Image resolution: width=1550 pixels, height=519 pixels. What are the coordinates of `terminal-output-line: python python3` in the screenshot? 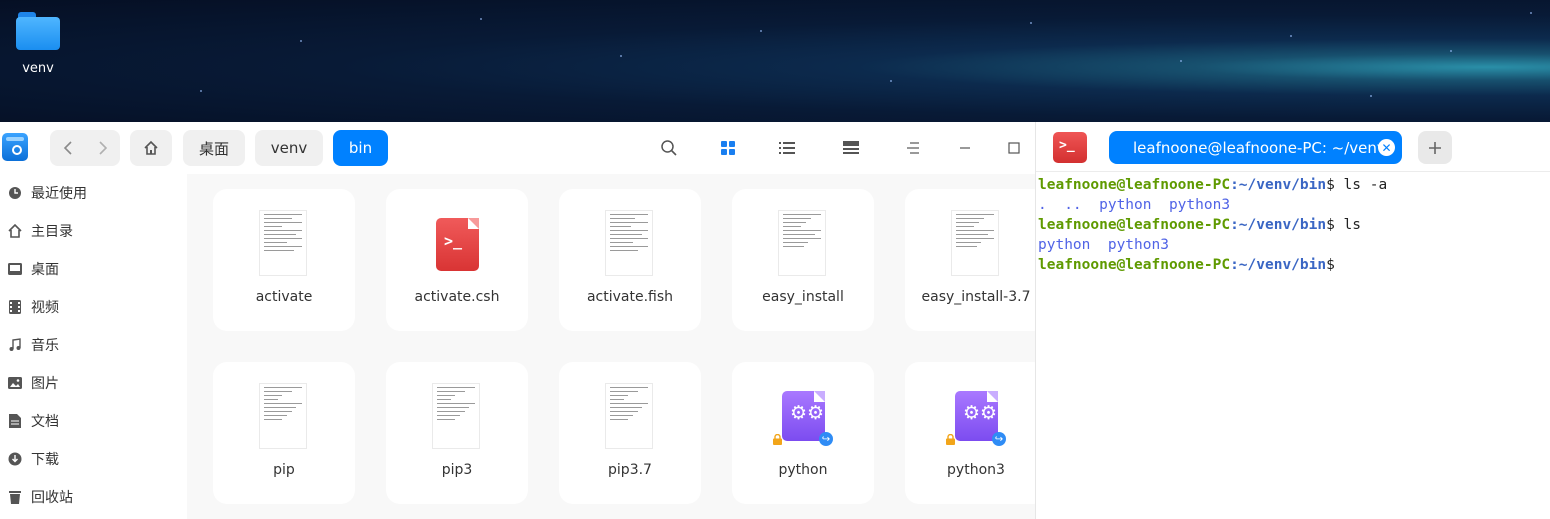 It's located at (1103, 245).